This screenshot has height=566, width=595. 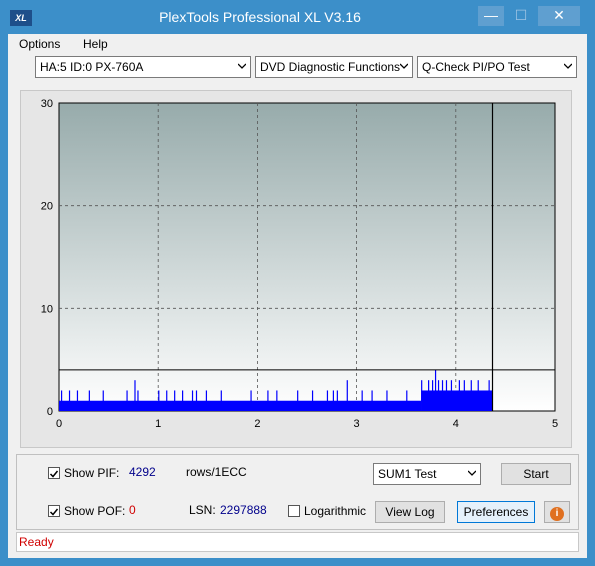 I want to click on test-select: Q-Check PI/PO Test, so click(x=497, y=67).